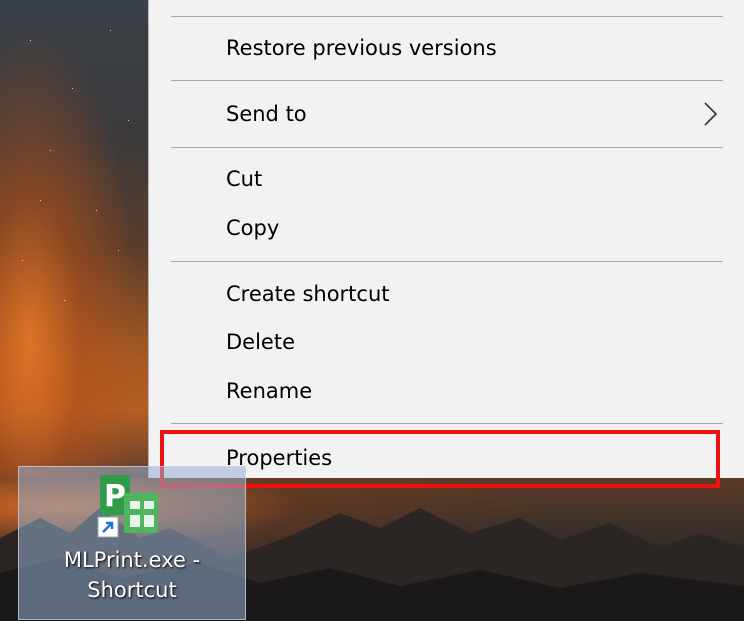 The width and height of the screenshot is (744, 621). I want to click on menu-item-create-shortcut: Create shortcut, so click(446, 294).